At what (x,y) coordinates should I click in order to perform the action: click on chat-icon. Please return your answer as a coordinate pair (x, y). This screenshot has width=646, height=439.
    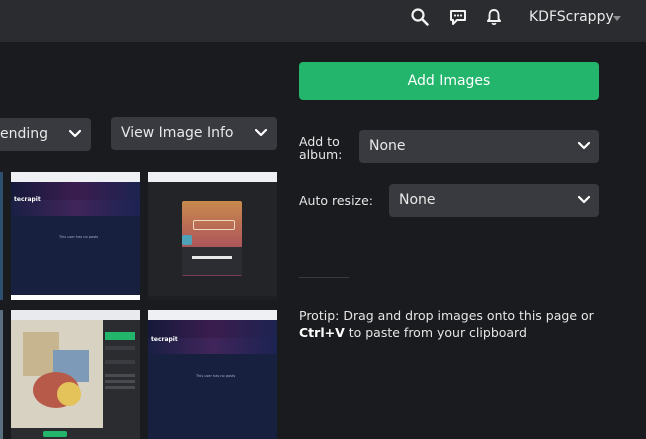
    Looking at the image, I should click on (458, 17).